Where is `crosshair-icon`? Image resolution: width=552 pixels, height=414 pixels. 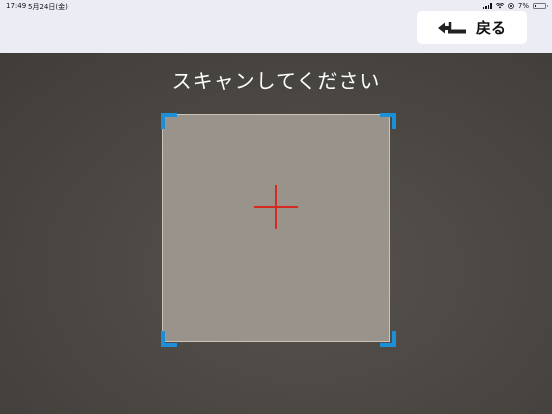
crosshair-icon is located at coordinates (276, 207).